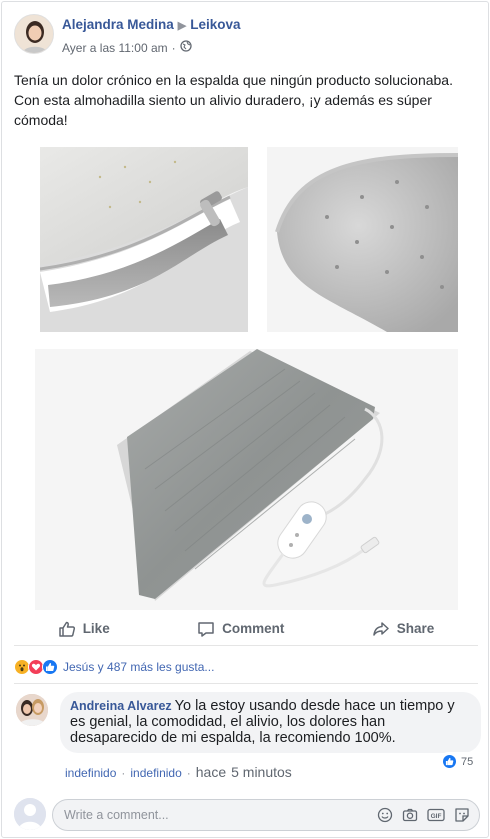 The image size is (490, 839). I want to click on composer-tools: GIF, so click(423, 815).